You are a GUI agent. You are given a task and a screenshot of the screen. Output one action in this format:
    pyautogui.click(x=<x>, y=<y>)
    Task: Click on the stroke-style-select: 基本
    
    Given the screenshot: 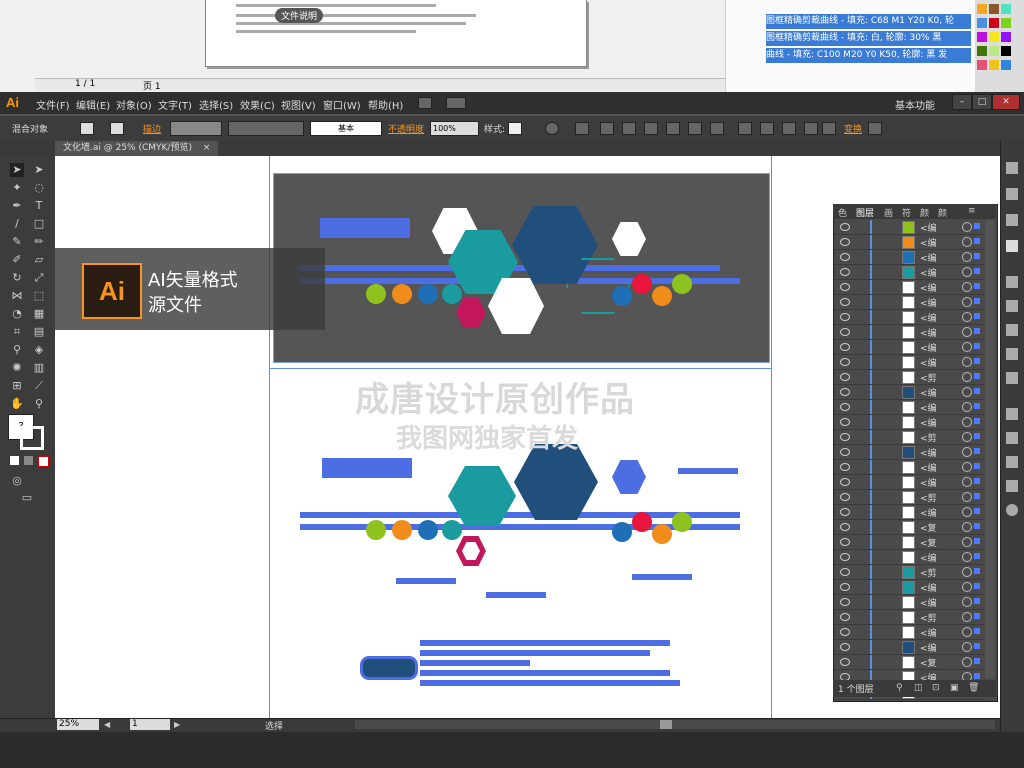 What is the action you would take?
    pyautogui.click(x=346, y=128)
    